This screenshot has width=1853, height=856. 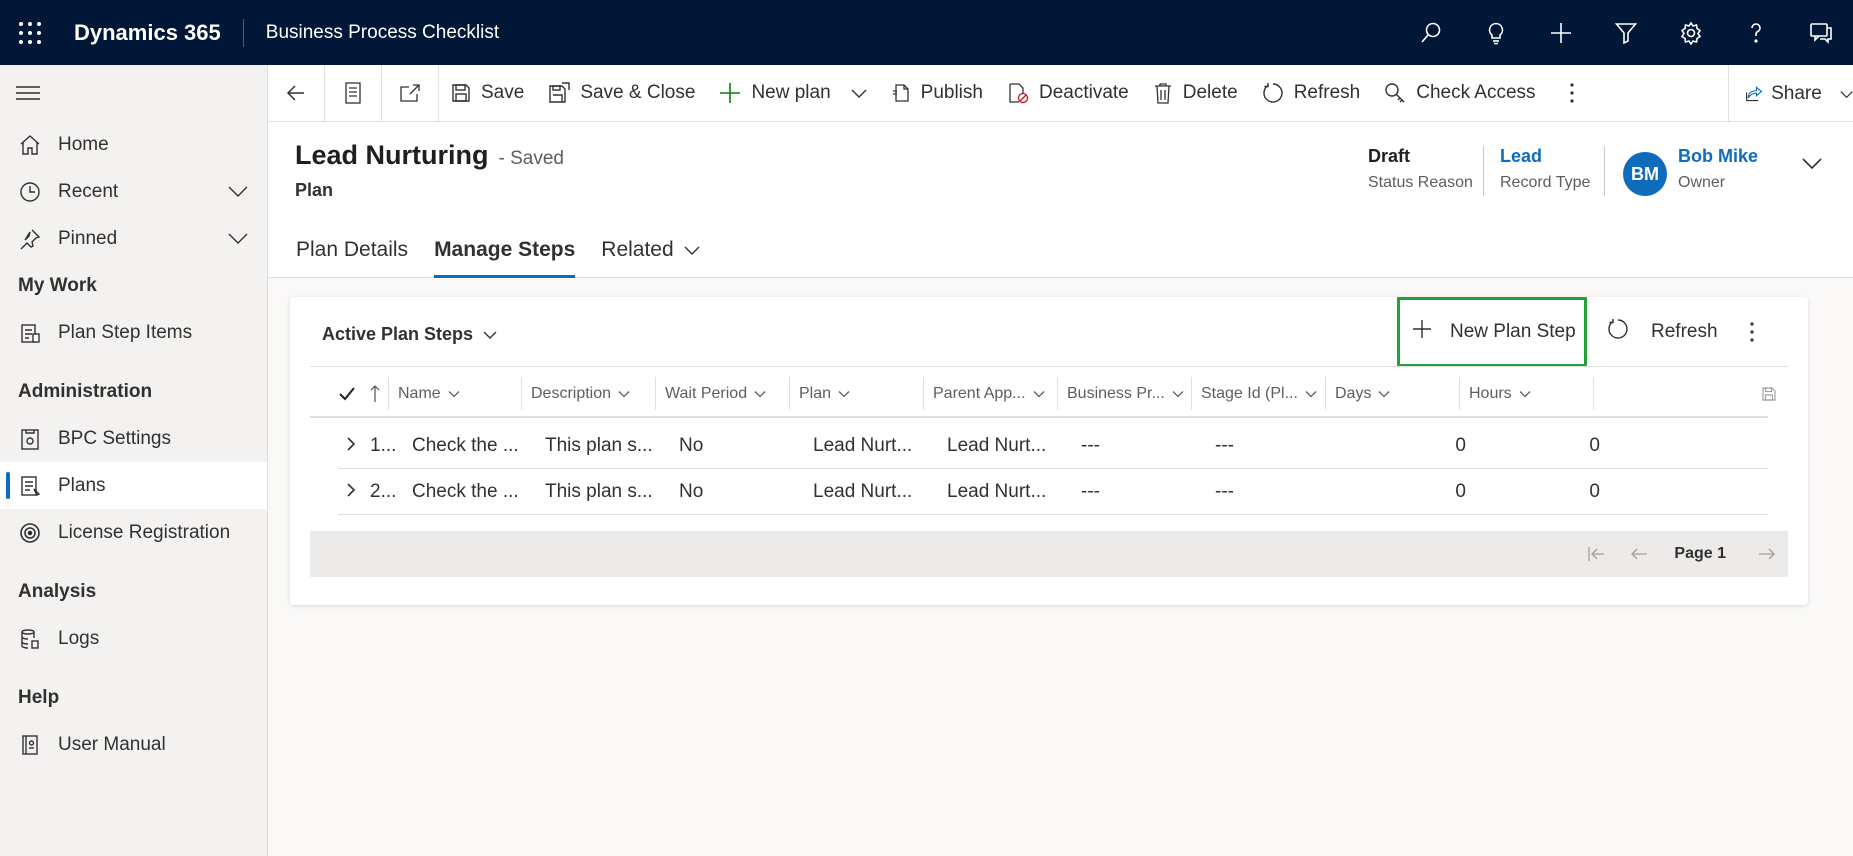 I want to click on share-label: Share, so click(x=1796, y=93).